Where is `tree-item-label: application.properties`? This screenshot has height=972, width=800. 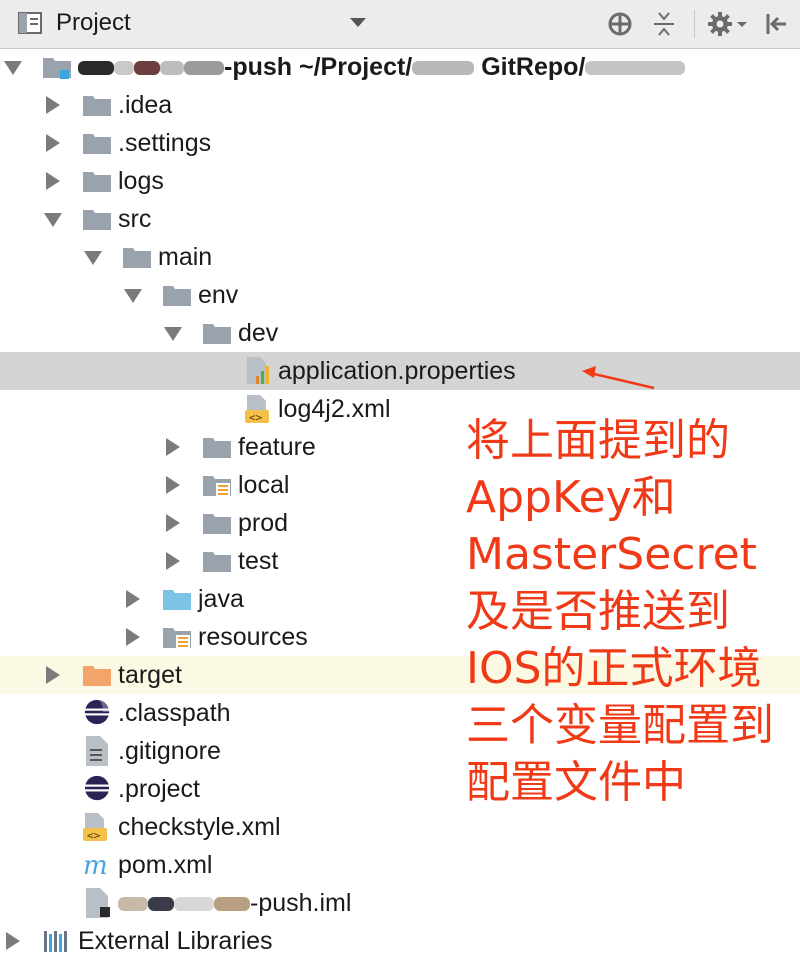
tree-item-label: application.properties is located at coordinates (397, 371).